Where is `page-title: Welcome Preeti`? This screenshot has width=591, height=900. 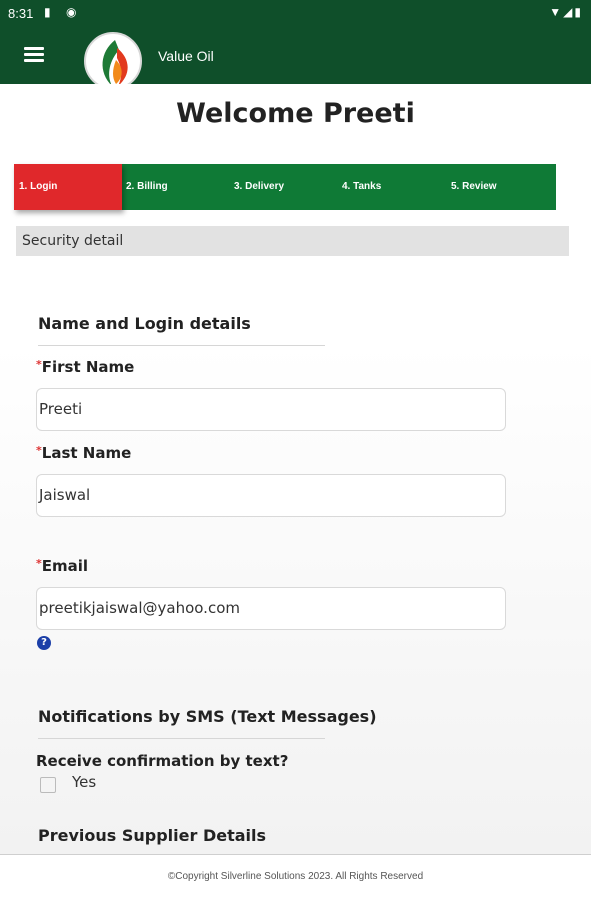
page-title: Welcome Preeti is located at coordinates (295, 113).